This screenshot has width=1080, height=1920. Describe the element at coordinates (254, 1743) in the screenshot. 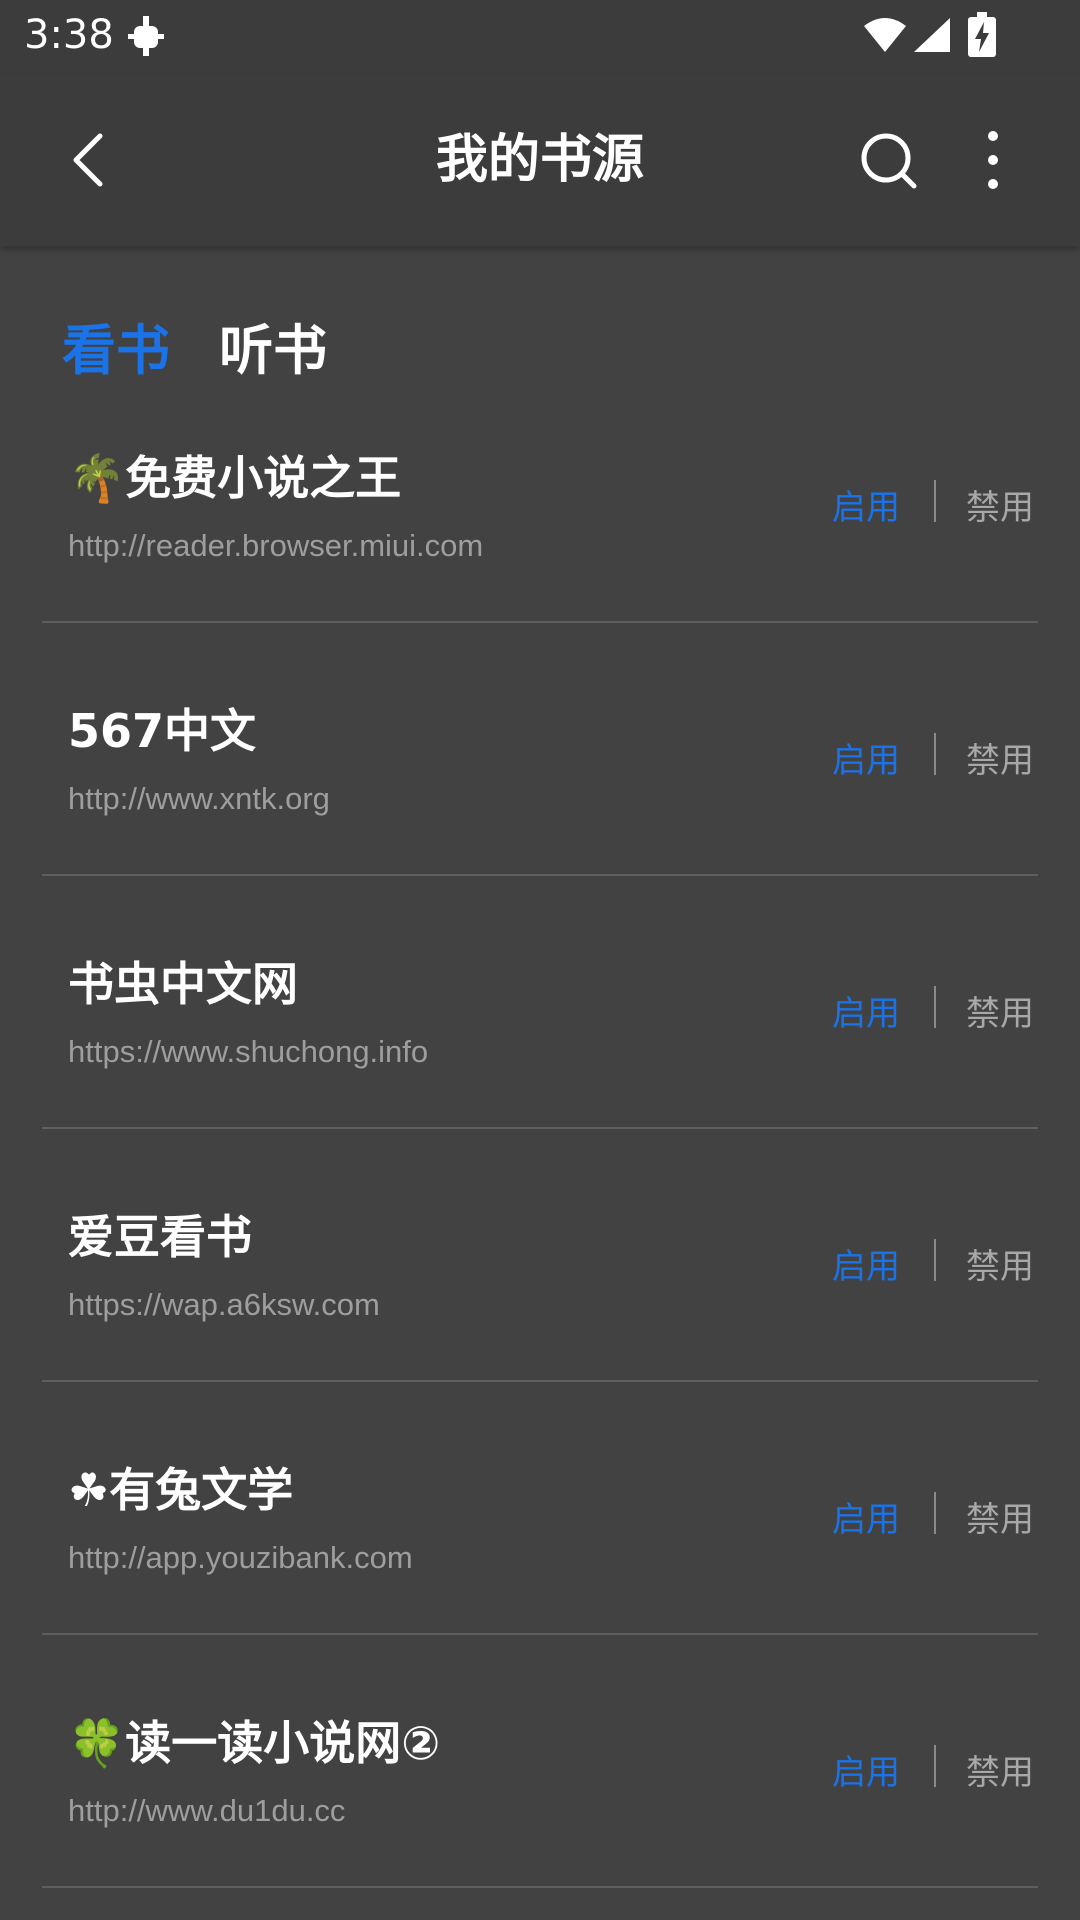

I see `source-name: 🍀读一读小说网②` at that location.